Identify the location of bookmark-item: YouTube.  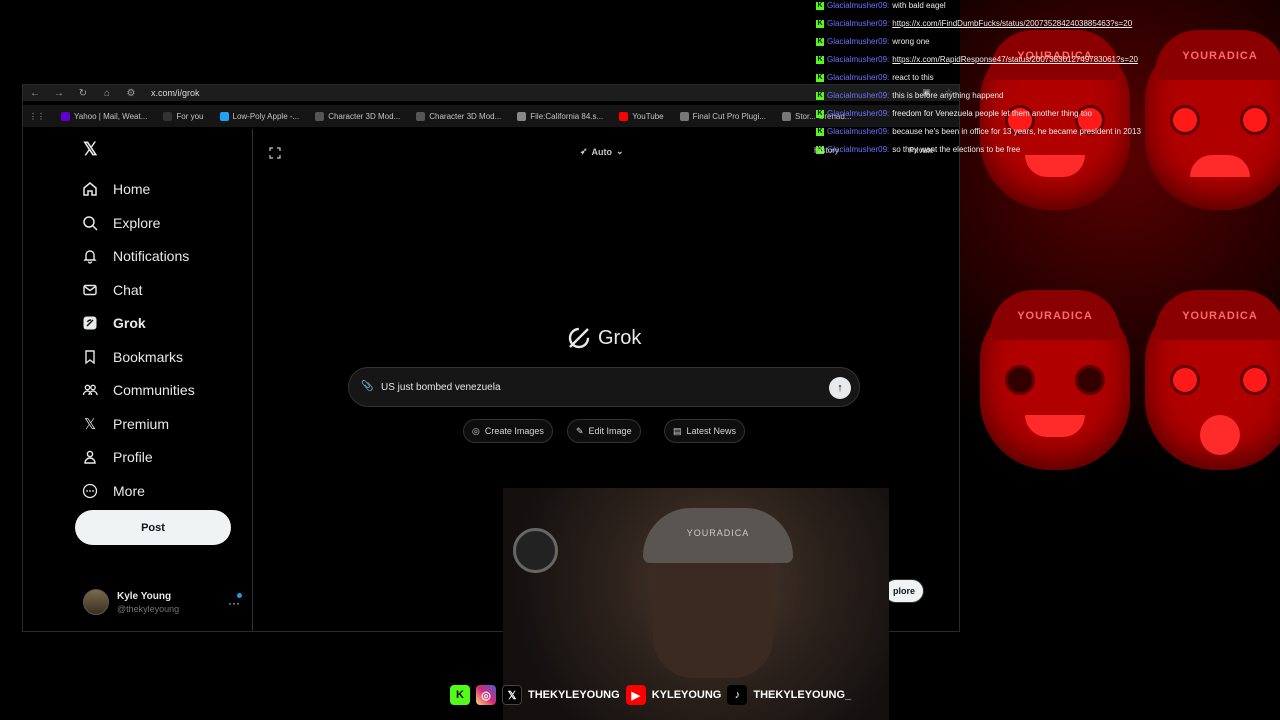
(641, 116).